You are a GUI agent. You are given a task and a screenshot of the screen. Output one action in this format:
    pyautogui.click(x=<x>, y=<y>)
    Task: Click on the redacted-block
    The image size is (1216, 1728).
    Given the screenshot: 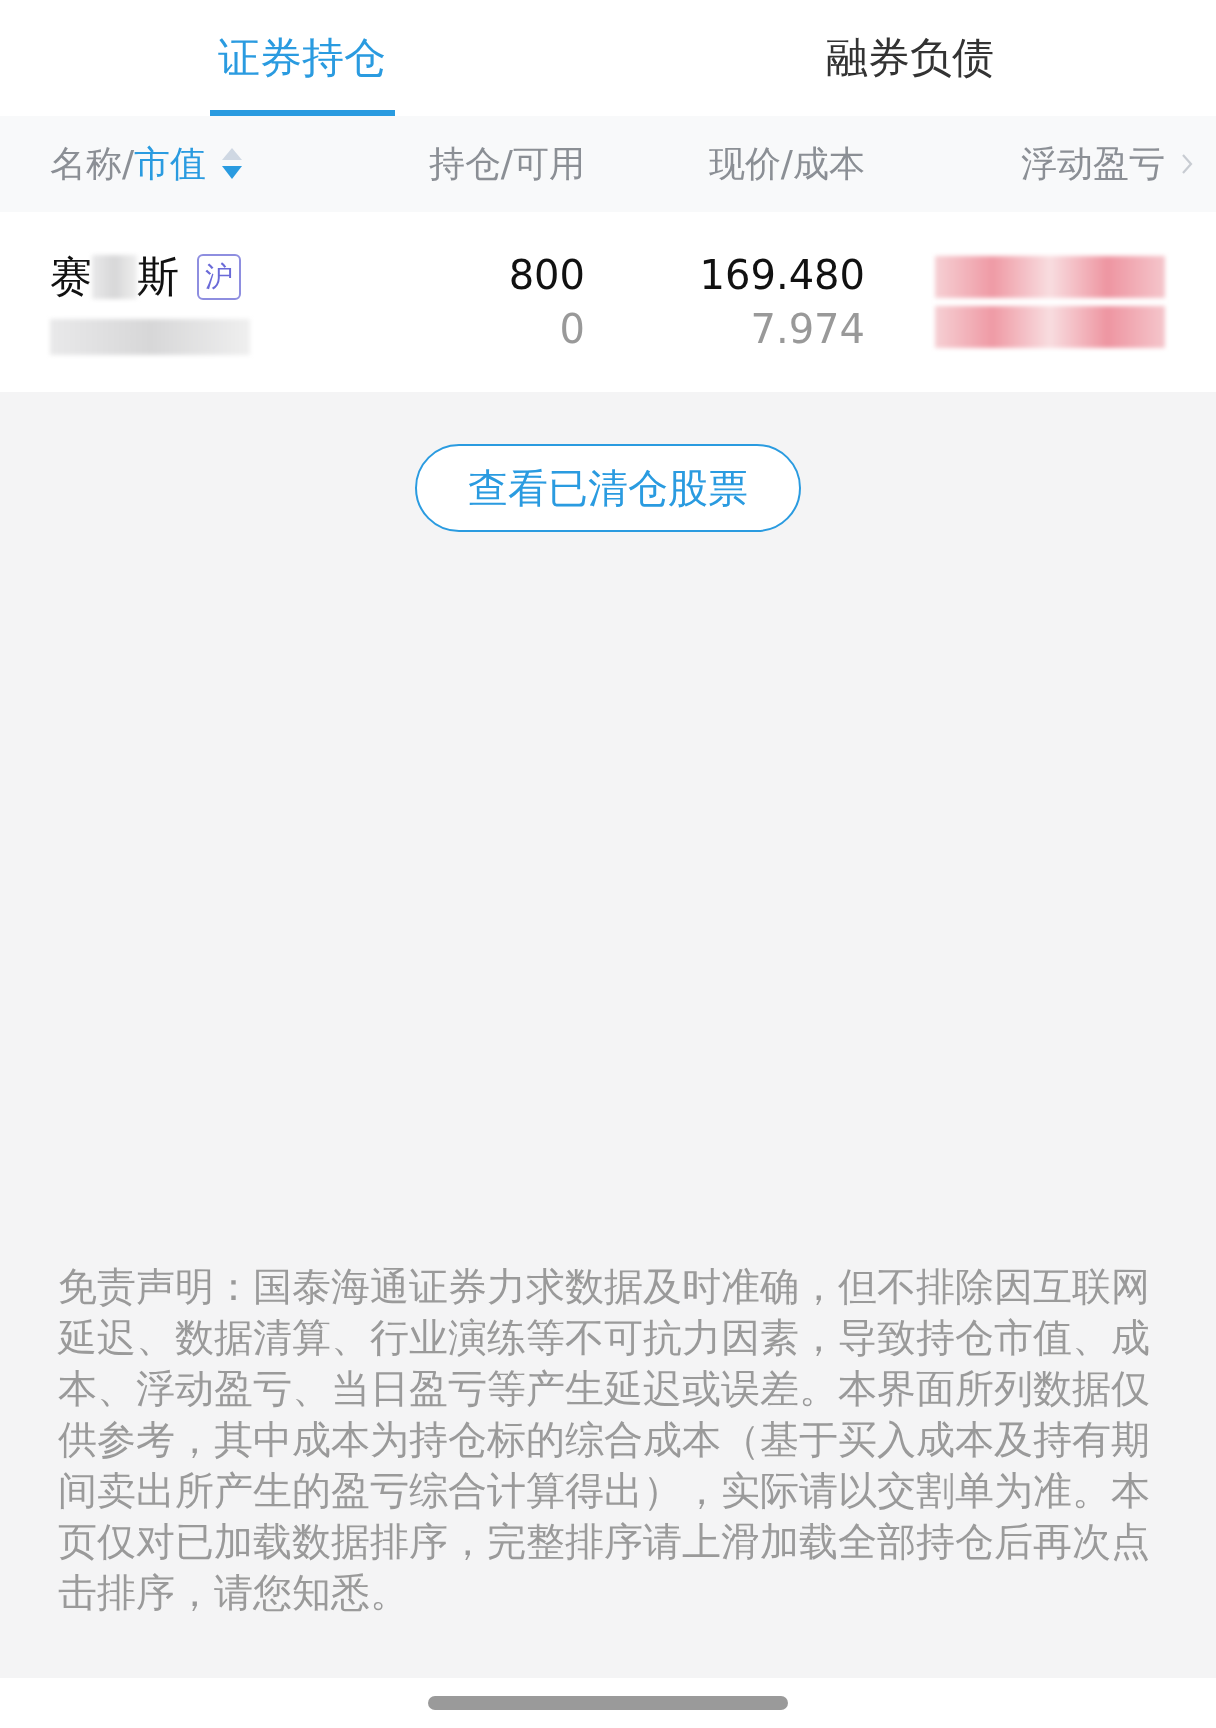 What is the action you would take?
    pyautogui.click(x=114, y=277)
    